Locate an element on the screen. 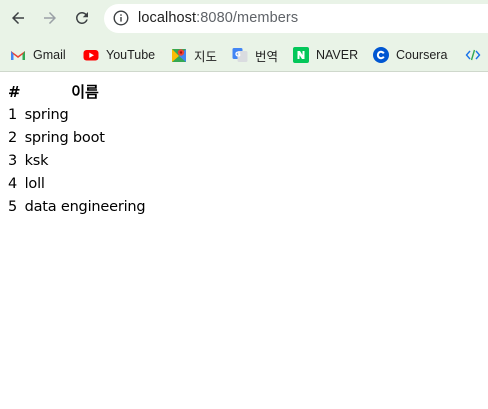 The image size is (488, 409). bookmark-coursera: Coursera is located at coordinates (410, 55).